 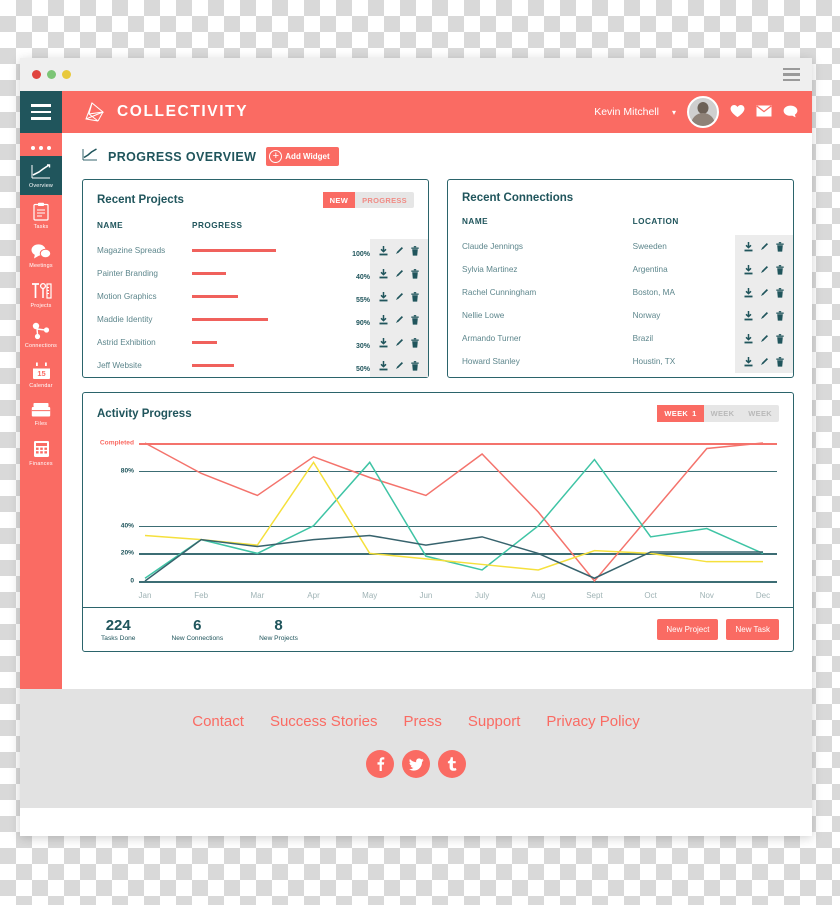 I want to click on tab-week-2: WEEK, so click(x=723, y=413).